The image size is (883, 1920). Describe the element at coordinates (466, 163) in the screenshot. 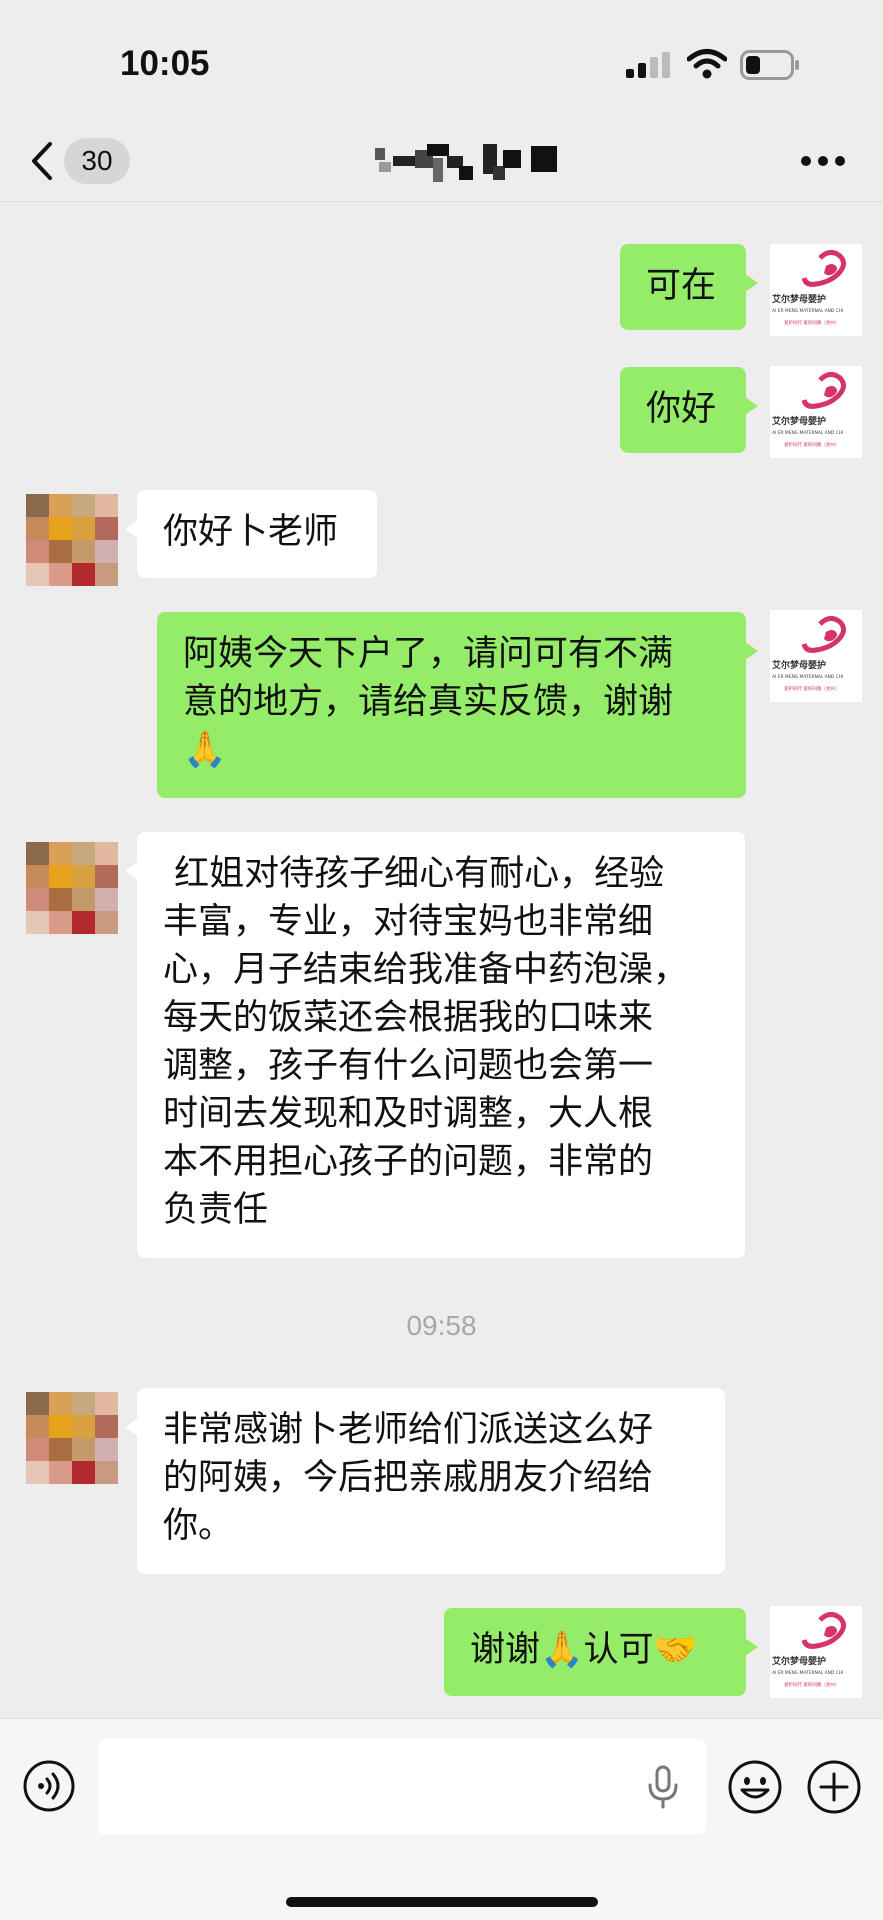

I see `chat-title-redacted` at that location.